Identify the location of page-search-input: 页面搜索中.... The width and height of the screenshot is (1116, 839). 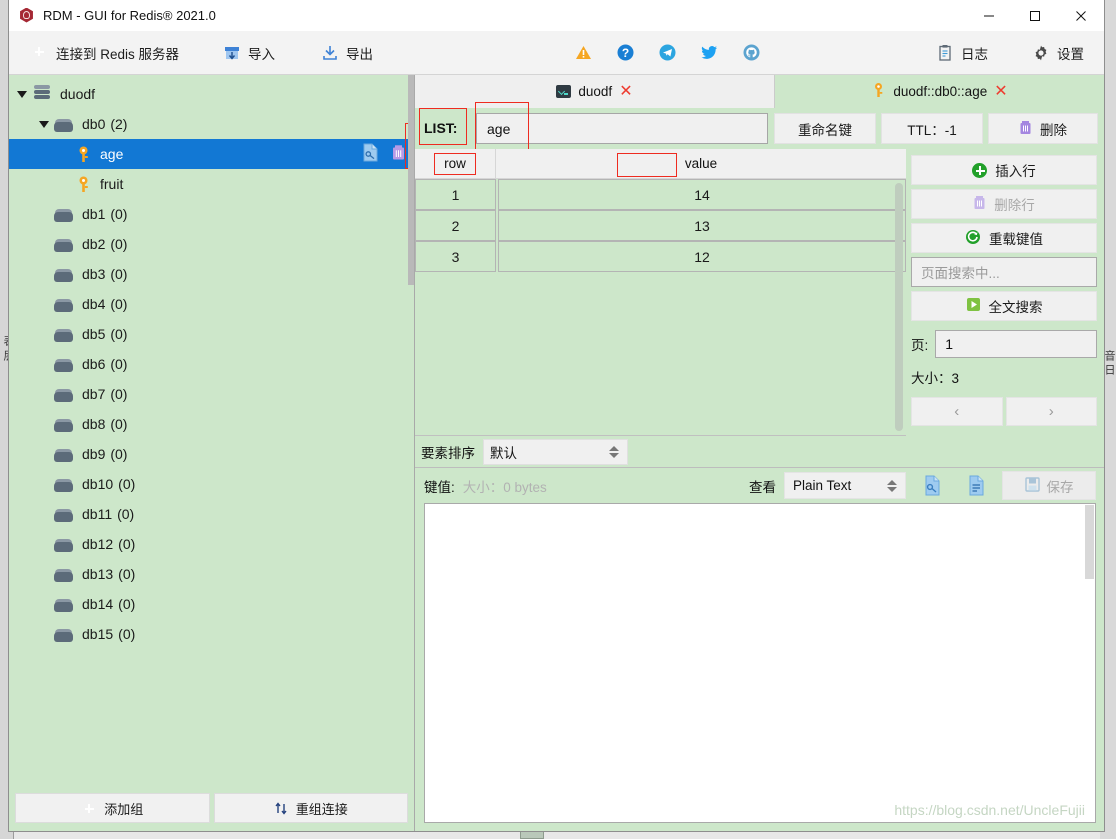
(1004, 272).